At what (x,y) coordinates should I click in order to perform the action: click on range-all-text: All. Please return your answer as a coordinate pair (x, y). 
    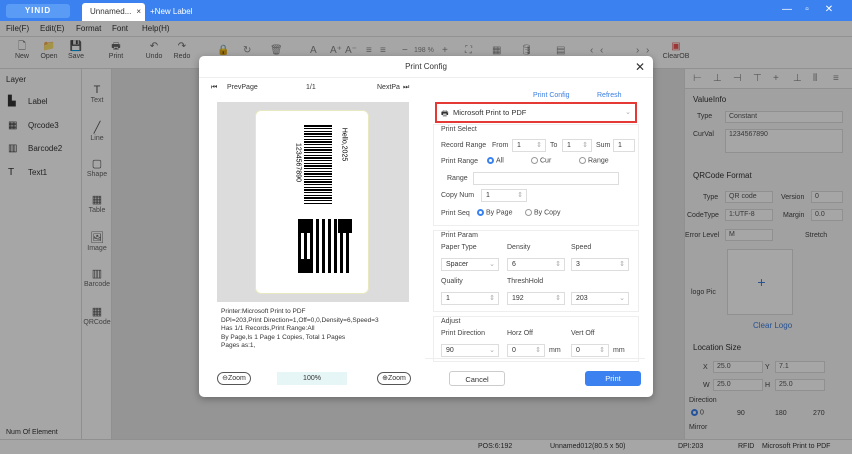
    Looking at the image, I should click on (500, 161).